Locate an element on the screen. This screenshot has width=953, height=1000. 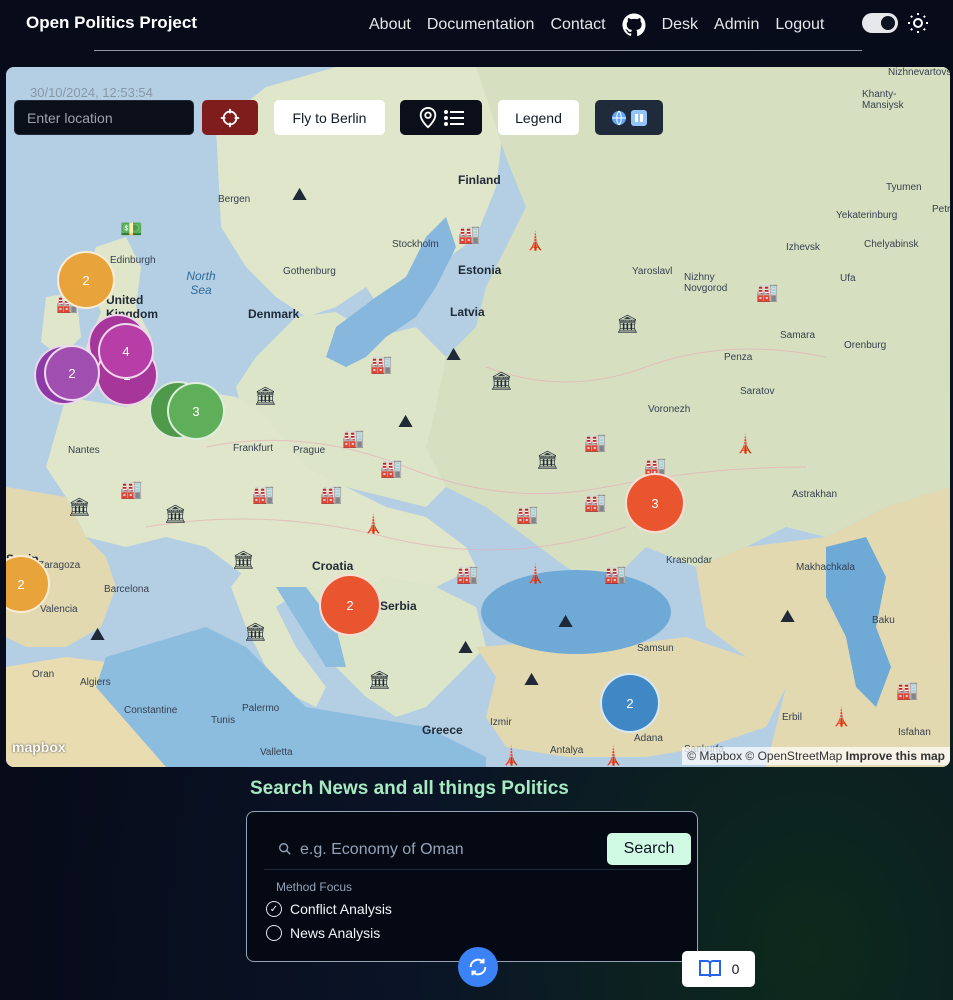
label-gothenburg: Gothenburg is located at coordinates (309, 271).